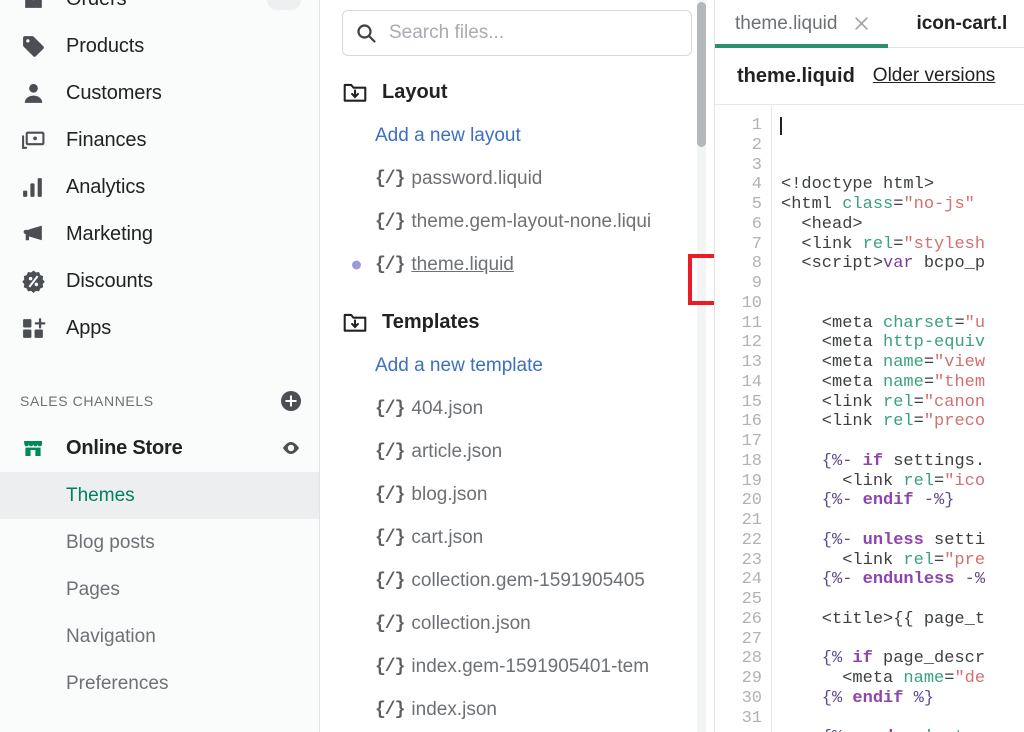 The image size is (1024, 732). I want to click on online-store-label: Online Store, so click(124, 447).